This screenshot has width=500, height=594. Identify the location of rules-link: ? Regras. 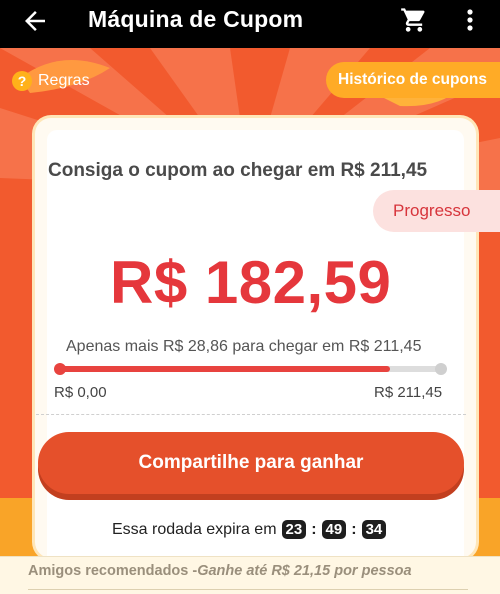
(51, 81).